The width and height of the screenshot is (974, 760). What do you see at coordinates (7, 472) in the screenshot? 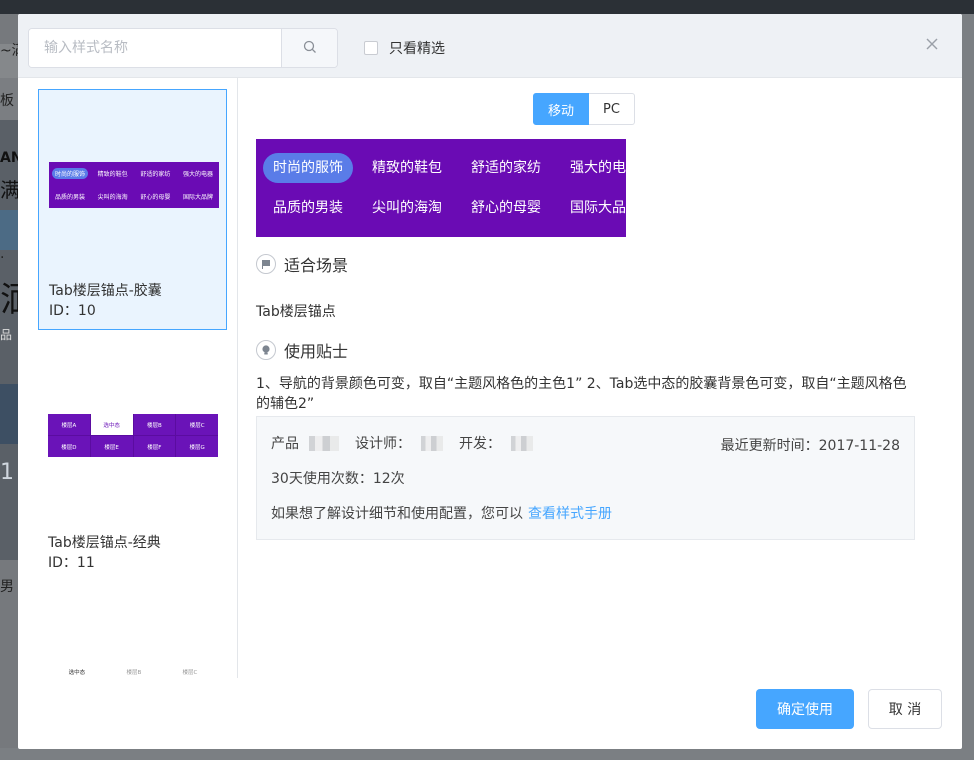
I see `backdrop-text: 1` at bounding box center [7, 472].